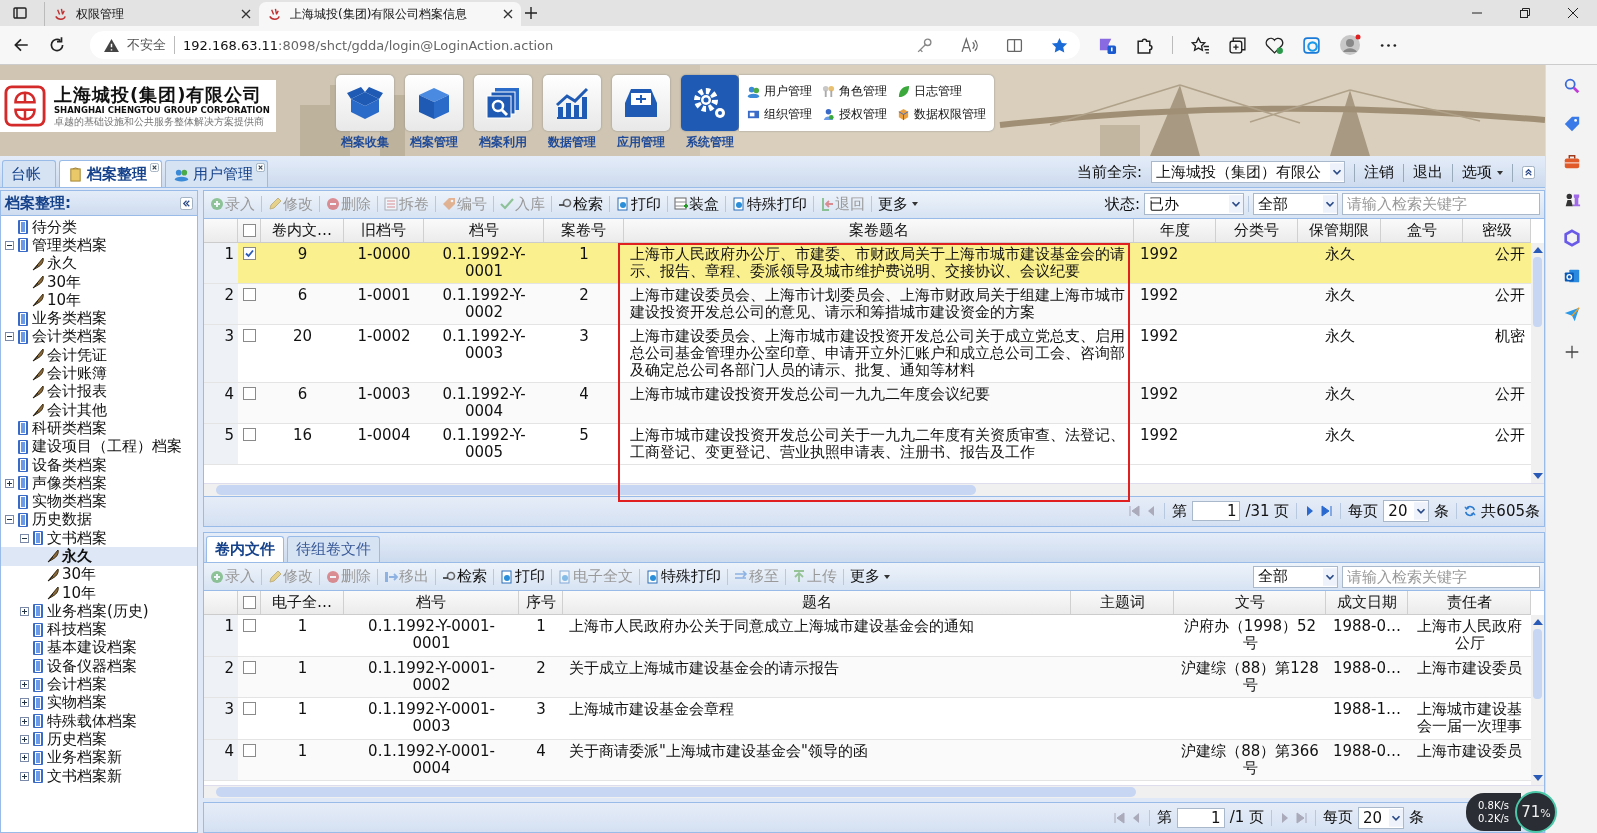 The width and height of the screenshot is (1597, 833). I want to click on copilot-icon, so click(1571, 238).